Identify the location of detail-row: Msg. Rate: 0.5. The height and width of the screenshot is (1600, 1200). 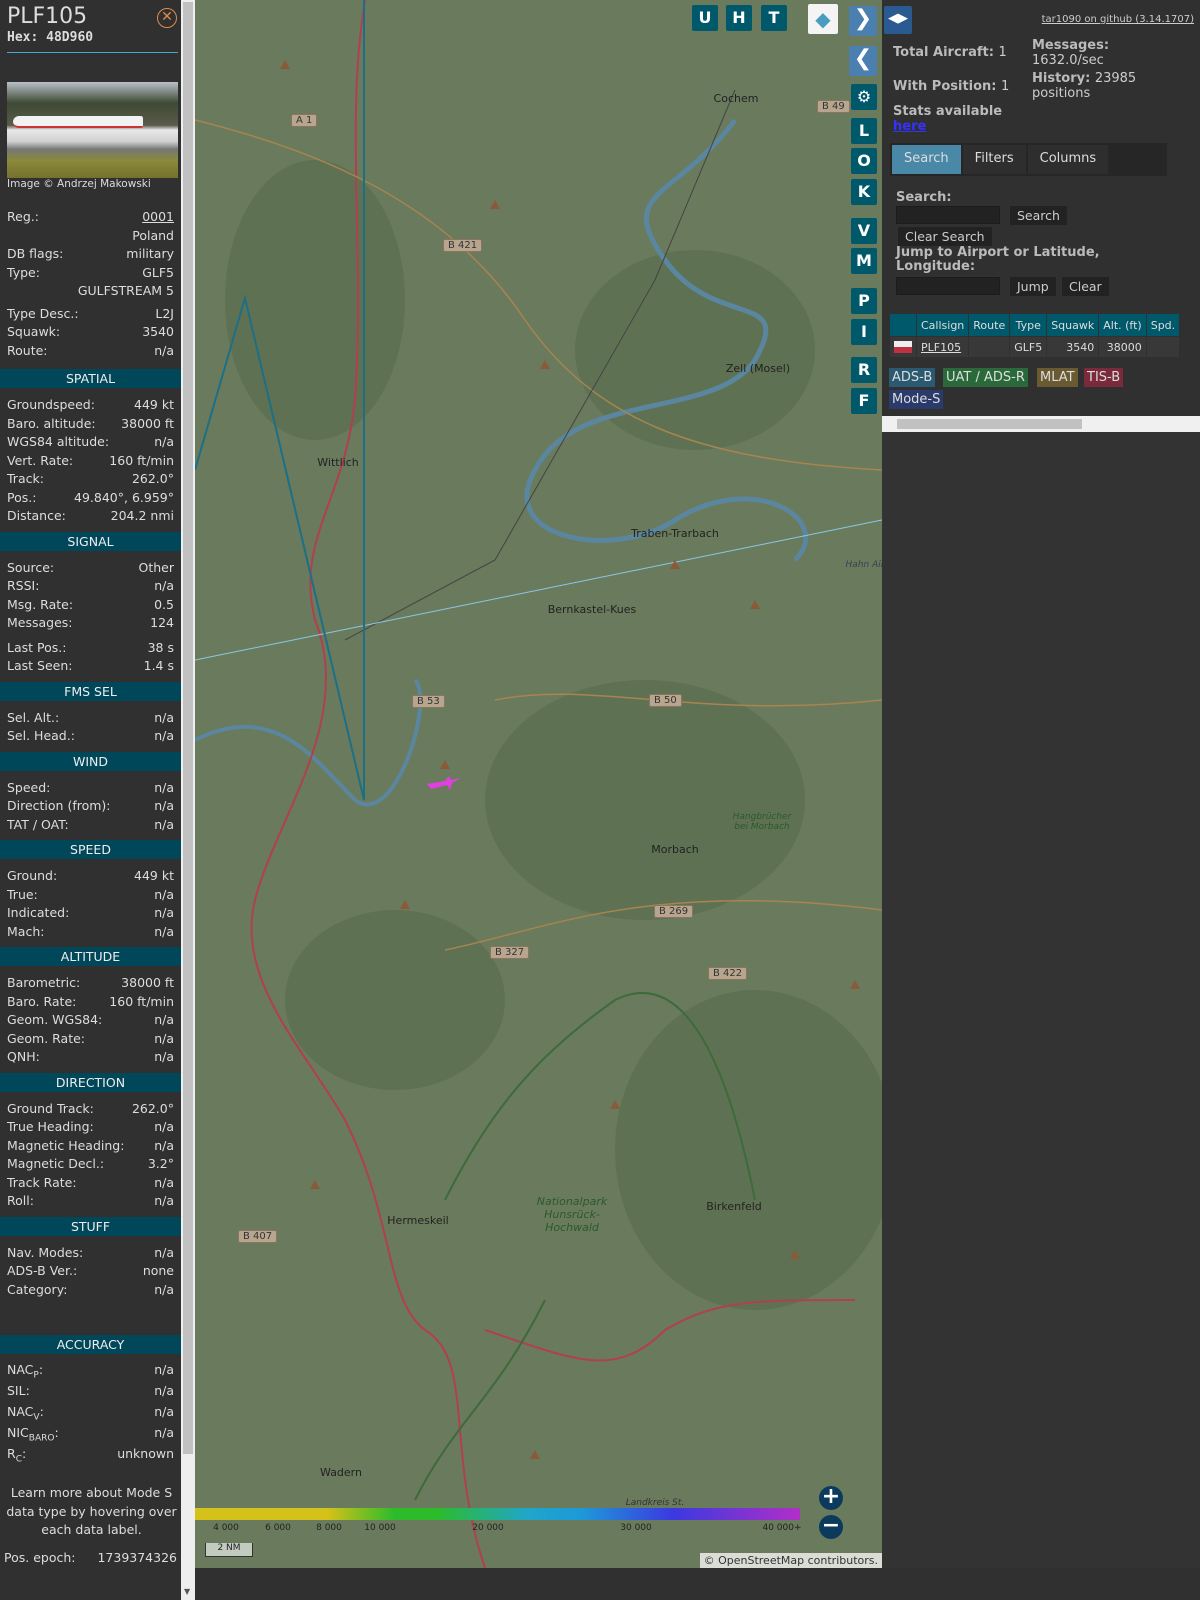
(90, 605).